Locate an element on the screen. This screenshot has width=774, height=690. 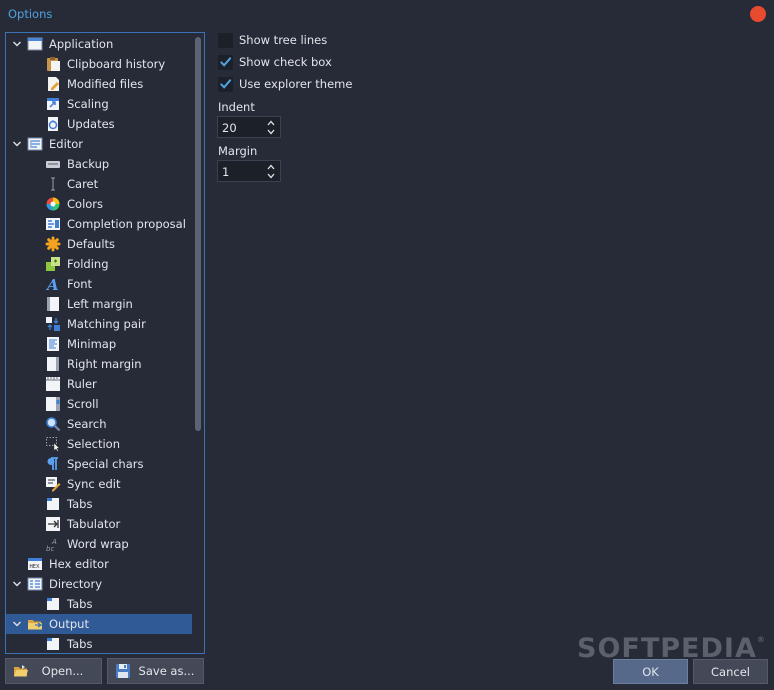
window-title: Options is located at coordinates (30, 14).